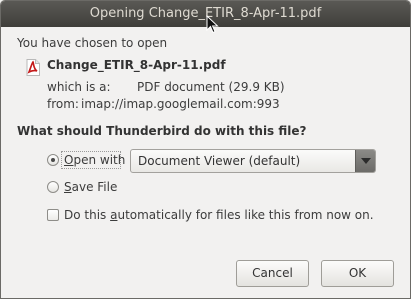 The width and height of the screenshot is (411, 299). Describe the element at coordinates (180, 104) in the screenshot. I see `file-source-value: imap://imap.googlemail.com:993` at that location.